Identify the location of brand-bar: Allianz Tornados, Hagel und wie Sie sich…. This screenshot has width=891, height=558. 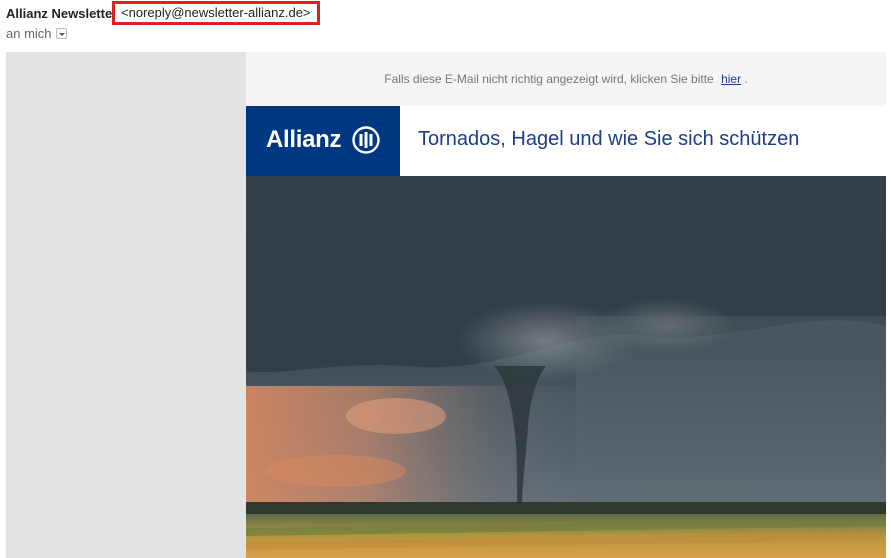
(566, 141).